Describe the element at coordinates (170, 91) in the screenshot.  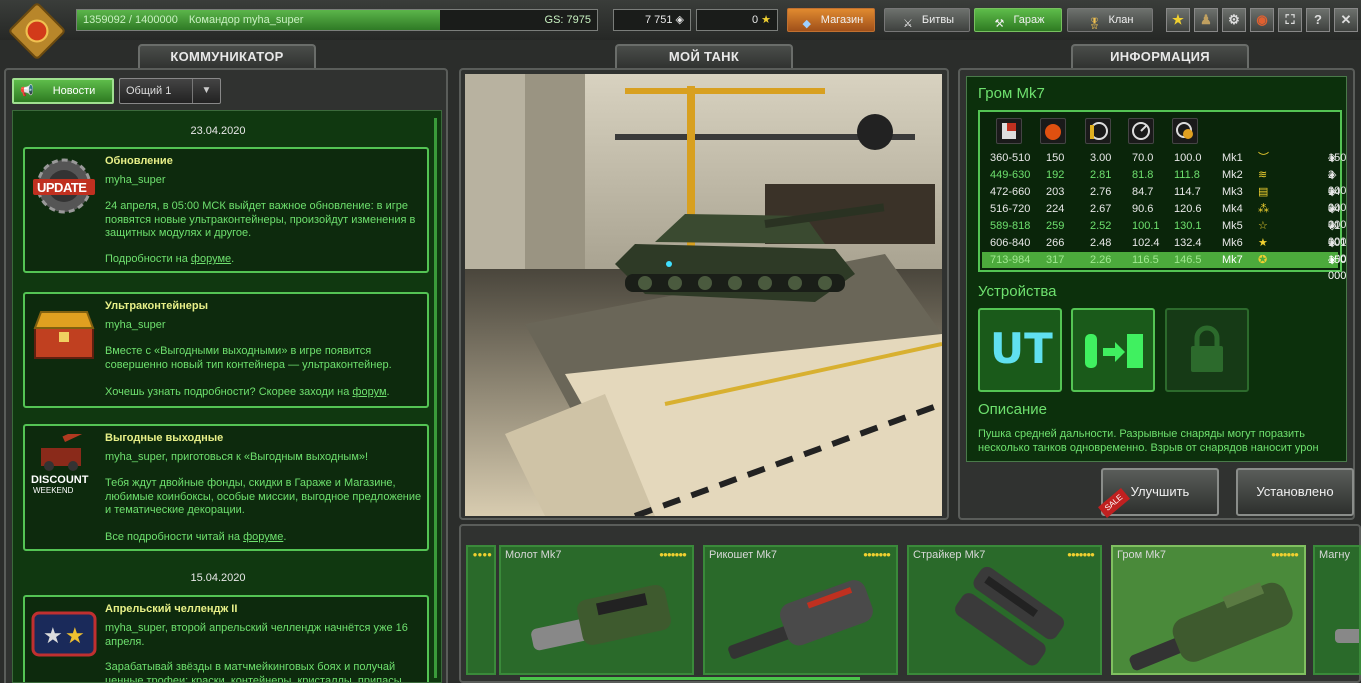
I see `channel-select: Общий 1 ▼` at that location.